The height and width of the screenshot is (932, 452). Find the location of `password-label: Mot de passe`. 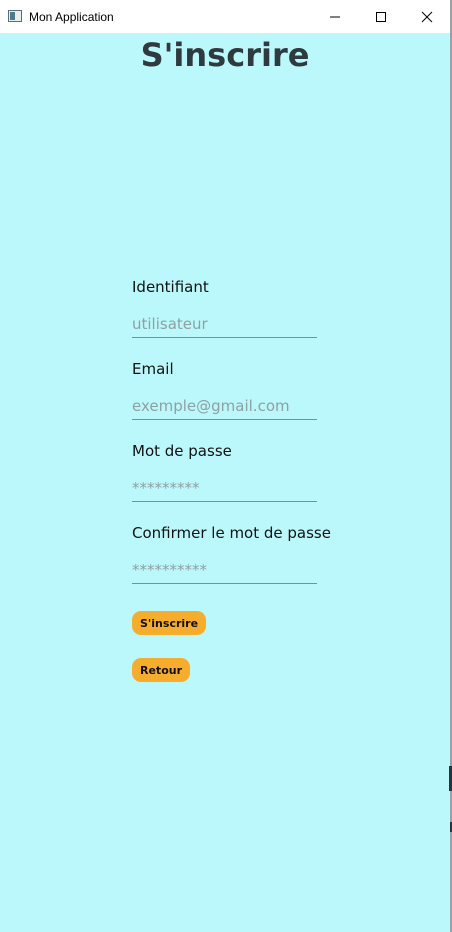

password-label: Mot de passe is located at coordinates (182, 451).